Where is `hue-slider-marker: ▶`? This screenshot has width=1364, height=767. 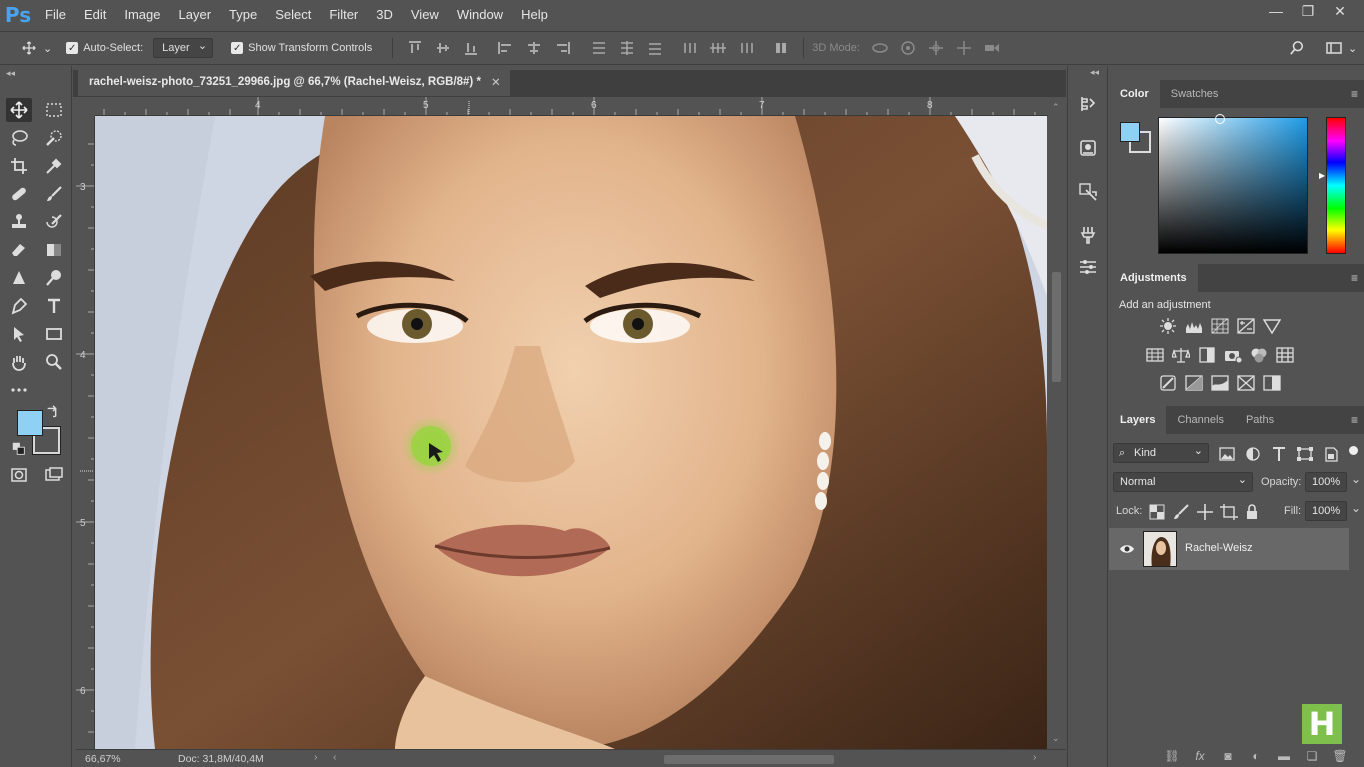 hue-slider-marker: ▶ is located at coordinates (1322, 175).